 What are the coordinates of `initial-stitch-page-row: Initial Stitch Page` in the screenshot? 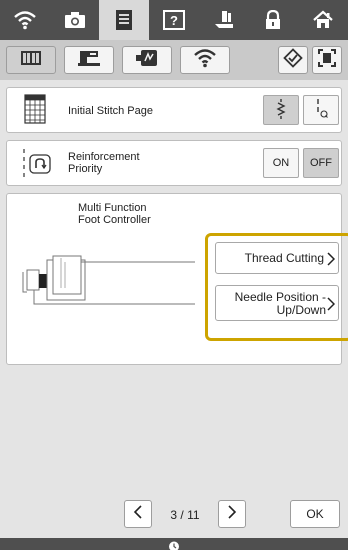 It's located at (174, 110).